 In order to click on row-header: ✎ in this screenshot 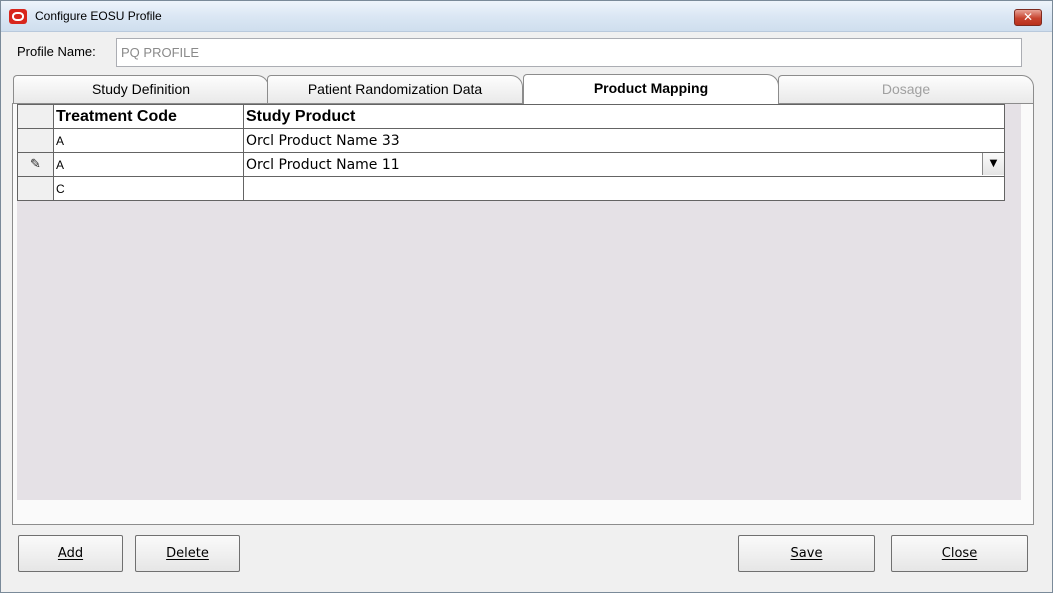, I will do `click(35, 164)`.